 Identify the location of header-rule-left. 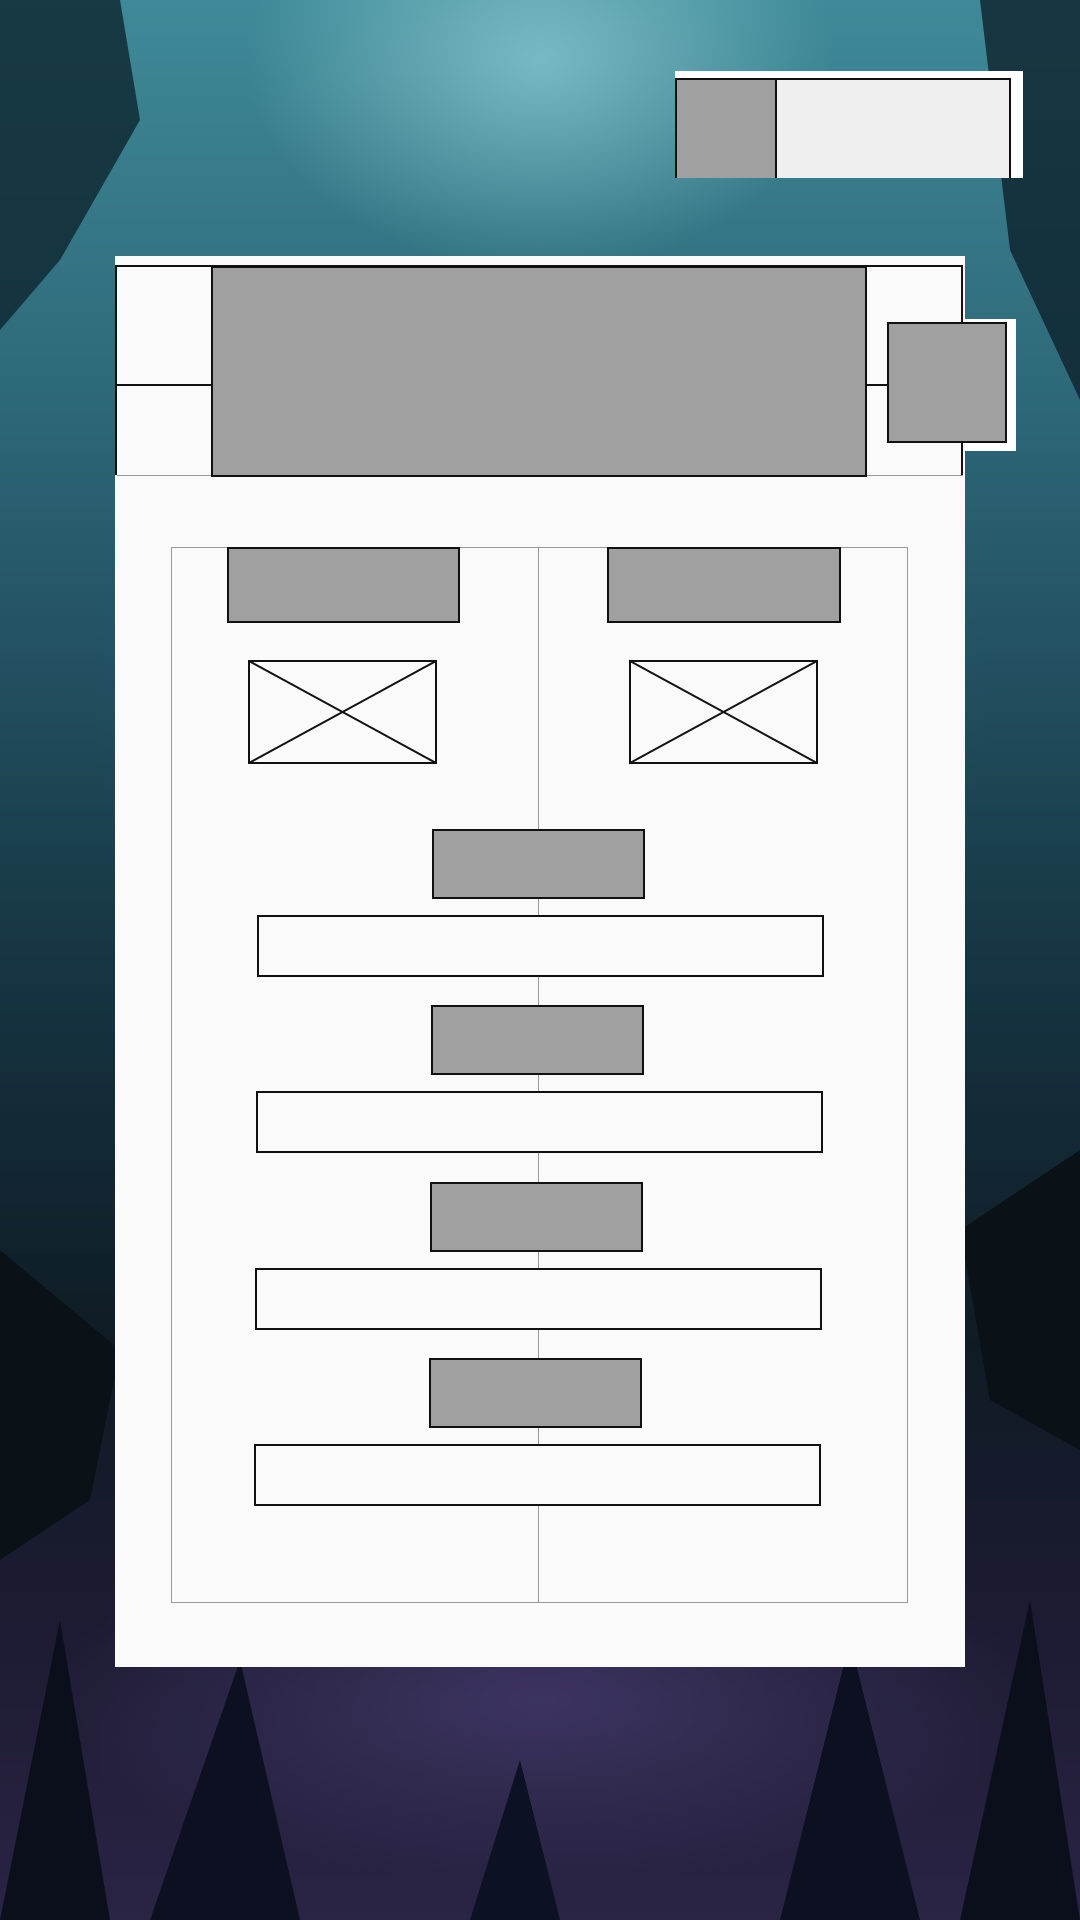
(163, 385).